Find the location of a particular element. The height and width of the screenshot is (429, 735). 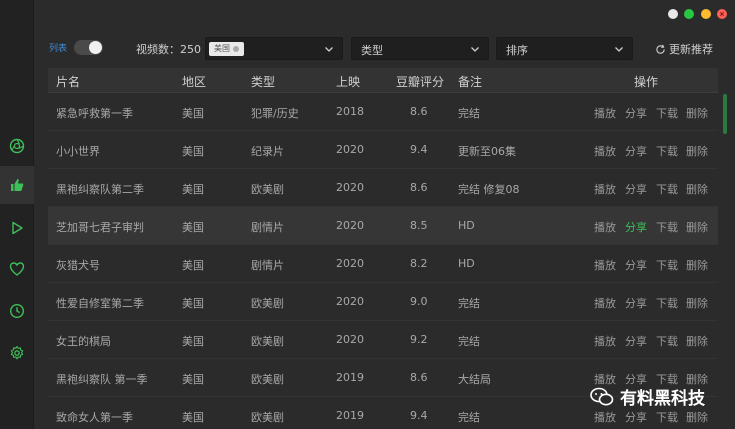

refresh-label: 更新推荐 is located at coordinates (691, 49).